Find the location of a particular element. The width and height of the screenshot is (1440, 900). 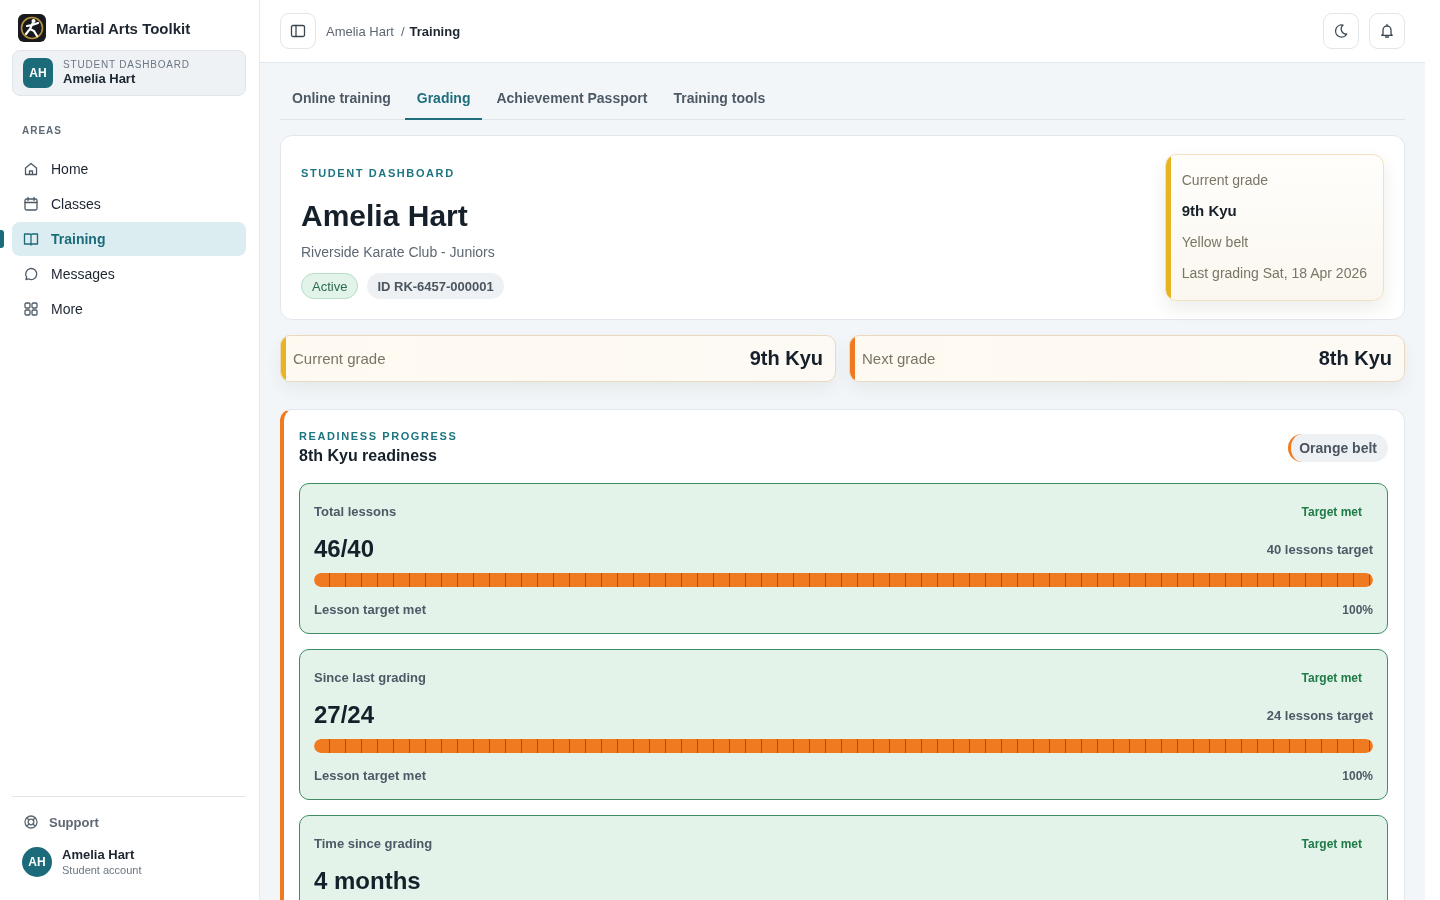

grade-summary-label: Current grade is located at coordinates (339, 358).